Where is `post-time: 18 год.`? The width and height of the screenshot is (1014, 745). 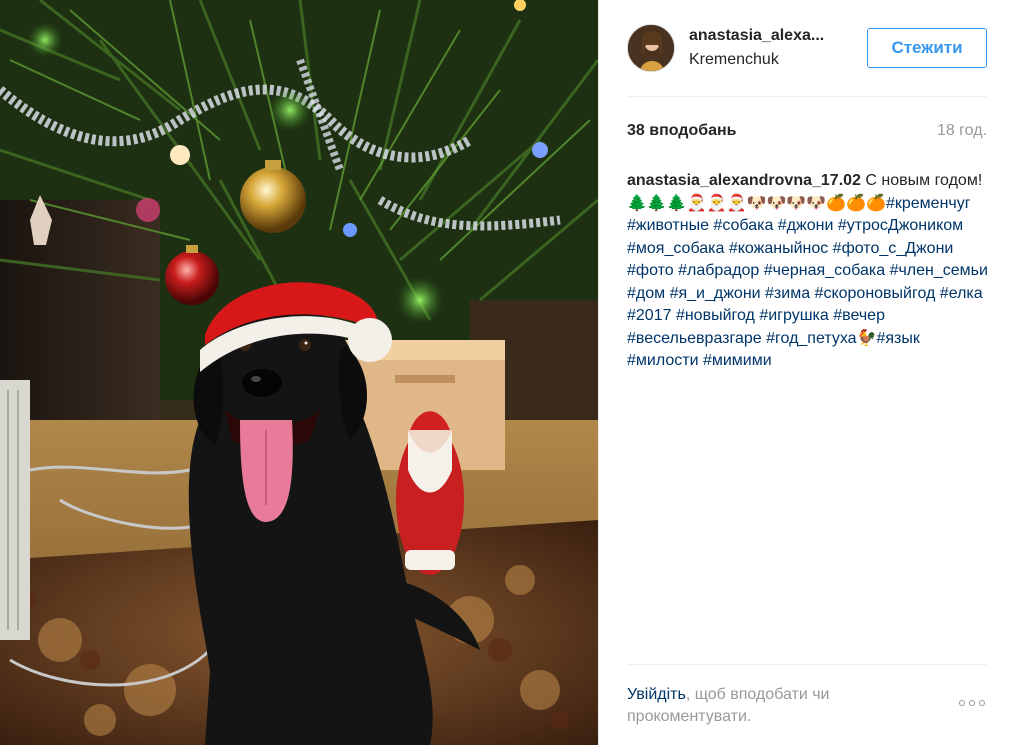 post-time: 18 год. is located at coordinates (962, 131).